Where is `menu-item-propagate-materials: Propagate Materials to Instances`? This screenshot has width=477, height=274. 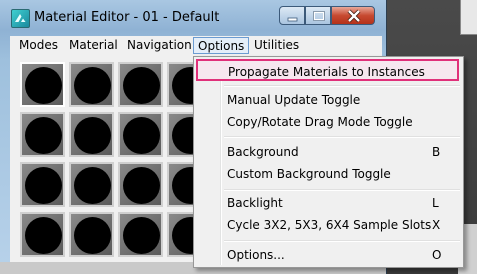 menu-item-propagate-materials: Propagate Materials to Instances is located at coordinates (327, 70).